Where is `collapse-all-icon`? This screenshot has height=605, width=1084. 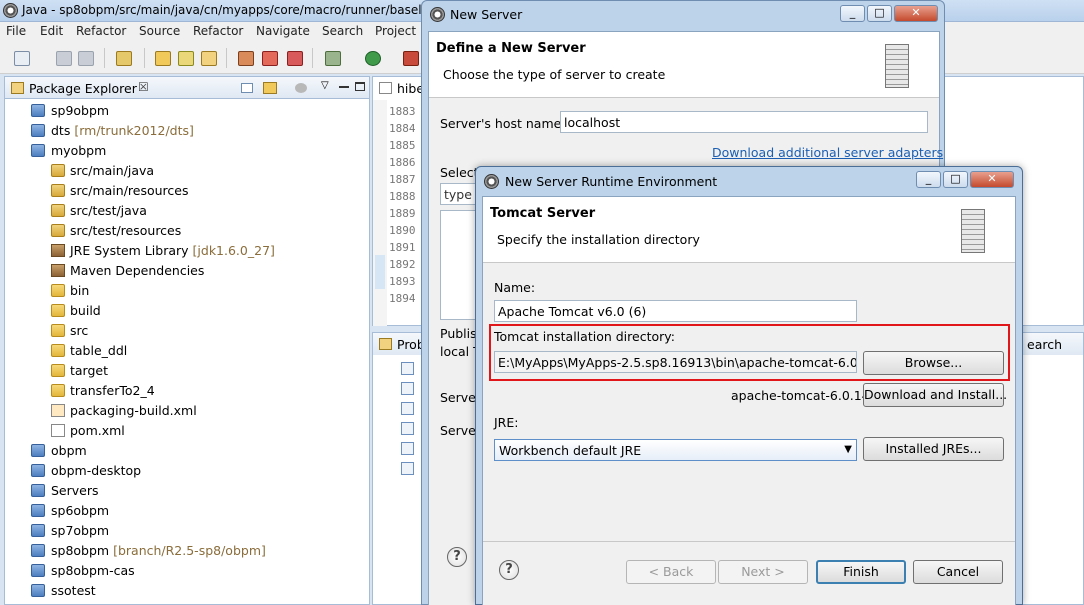
collapse-all-icon is located at coordinates (247, 88).